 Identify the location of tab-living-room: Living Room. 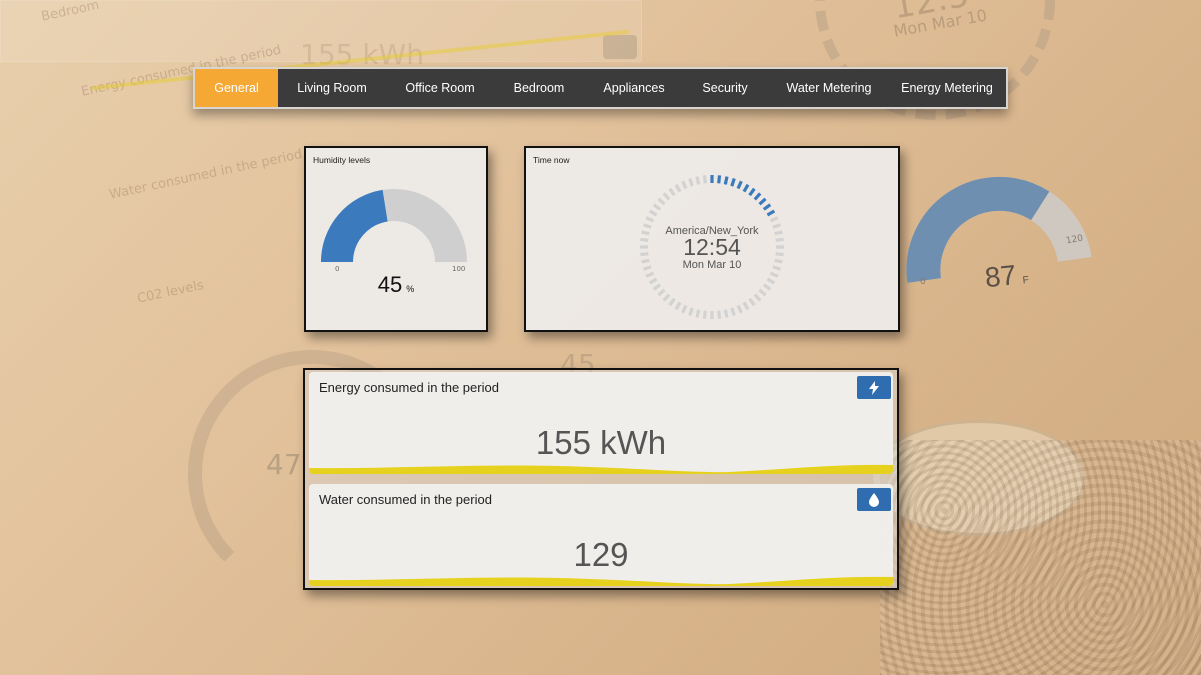
(332, 88).